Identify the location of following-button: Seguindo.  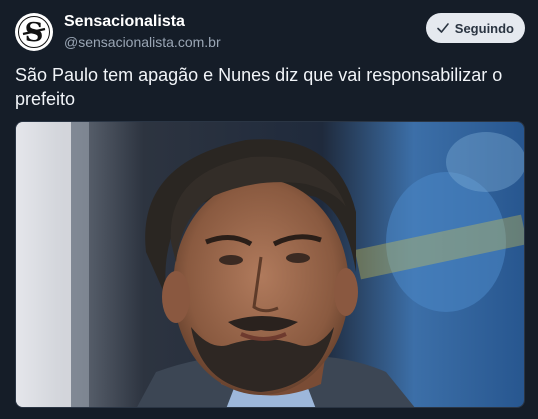
(475, 28).